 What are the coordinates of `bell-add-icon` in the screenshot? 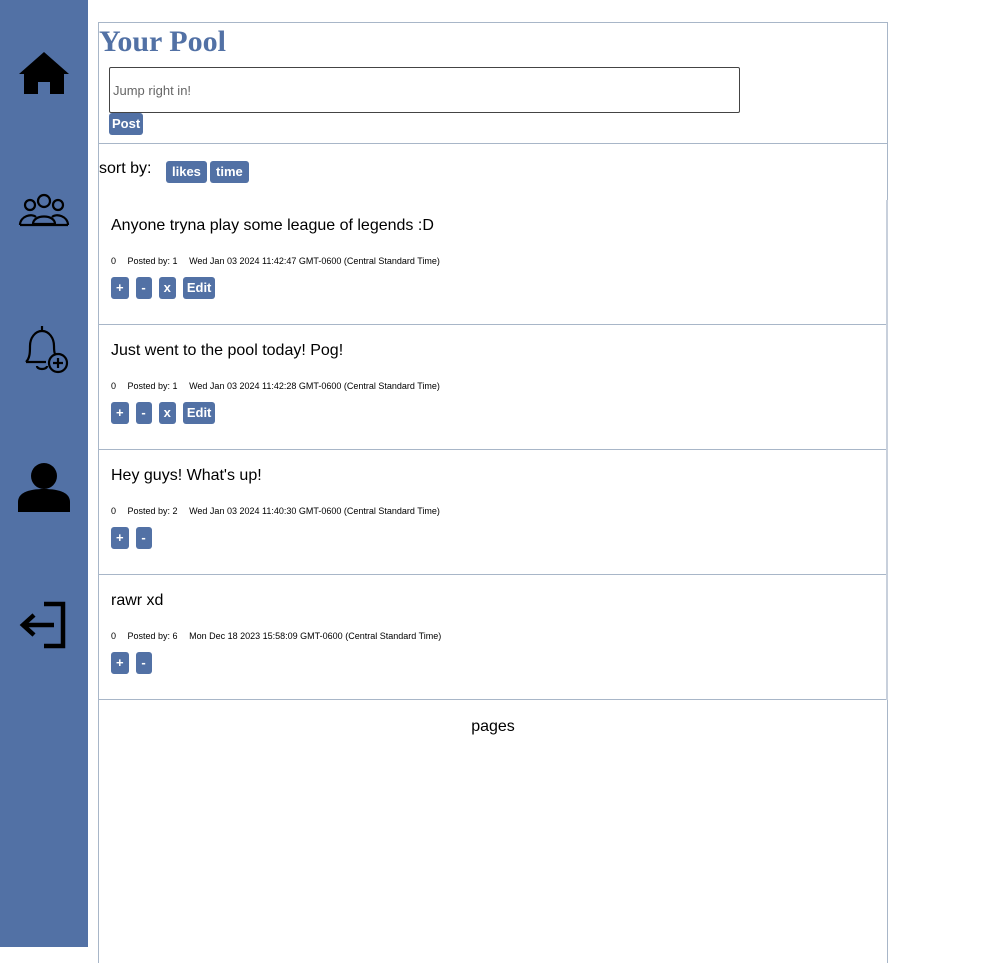 It's located at (44, 350).